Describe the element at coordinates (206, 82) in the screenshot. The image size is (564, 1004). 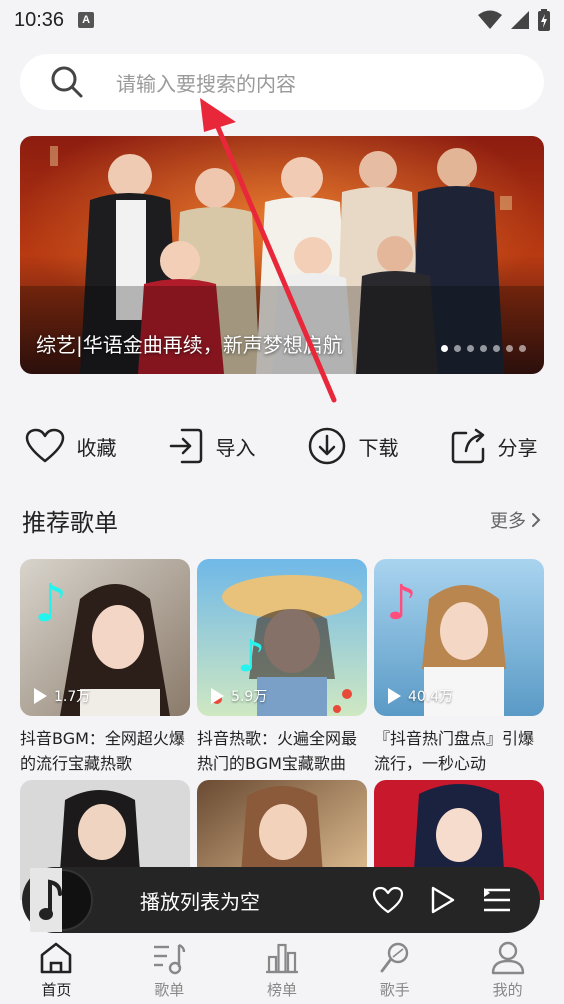
I see `search-input: 请输入要搜索的内容` at that location.